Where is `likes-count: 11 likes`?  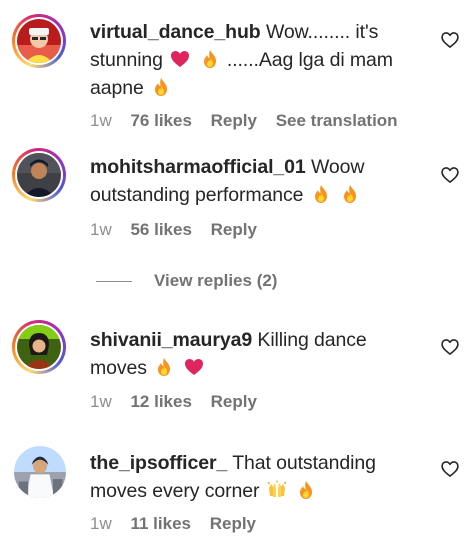
likes-count: 11 likes is located at coordinates (160, 523).